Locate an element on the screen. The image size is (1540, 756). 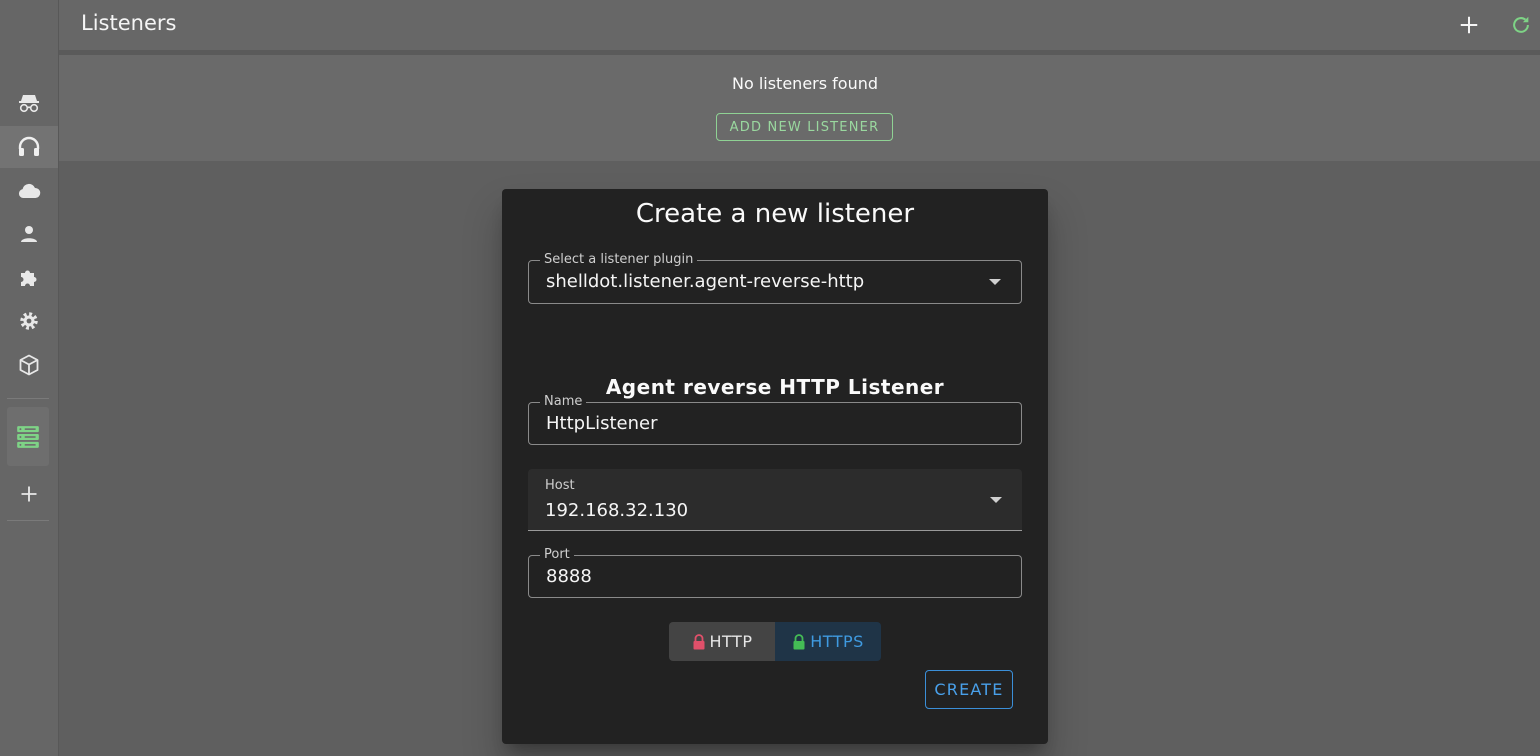
port-field: Port 8888 is located at coordinates (775, 572).